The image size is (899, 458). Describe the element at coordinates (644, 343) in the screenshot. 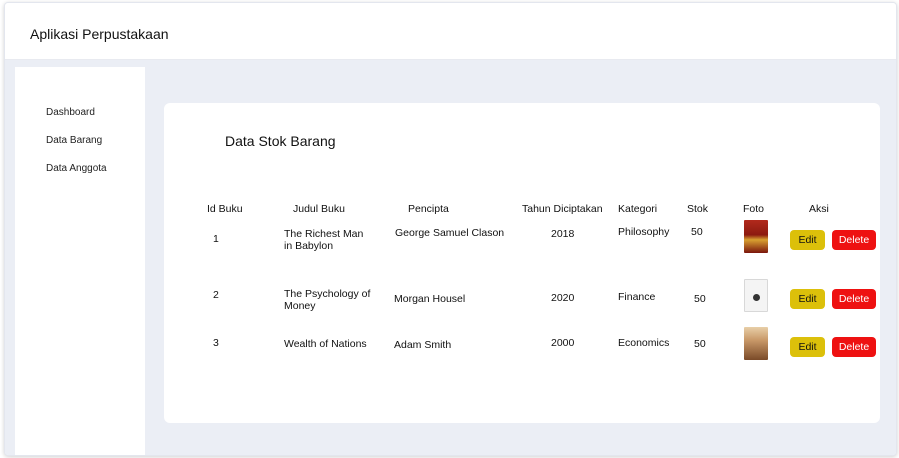

I see `cell-kategori: Economics` at that location.